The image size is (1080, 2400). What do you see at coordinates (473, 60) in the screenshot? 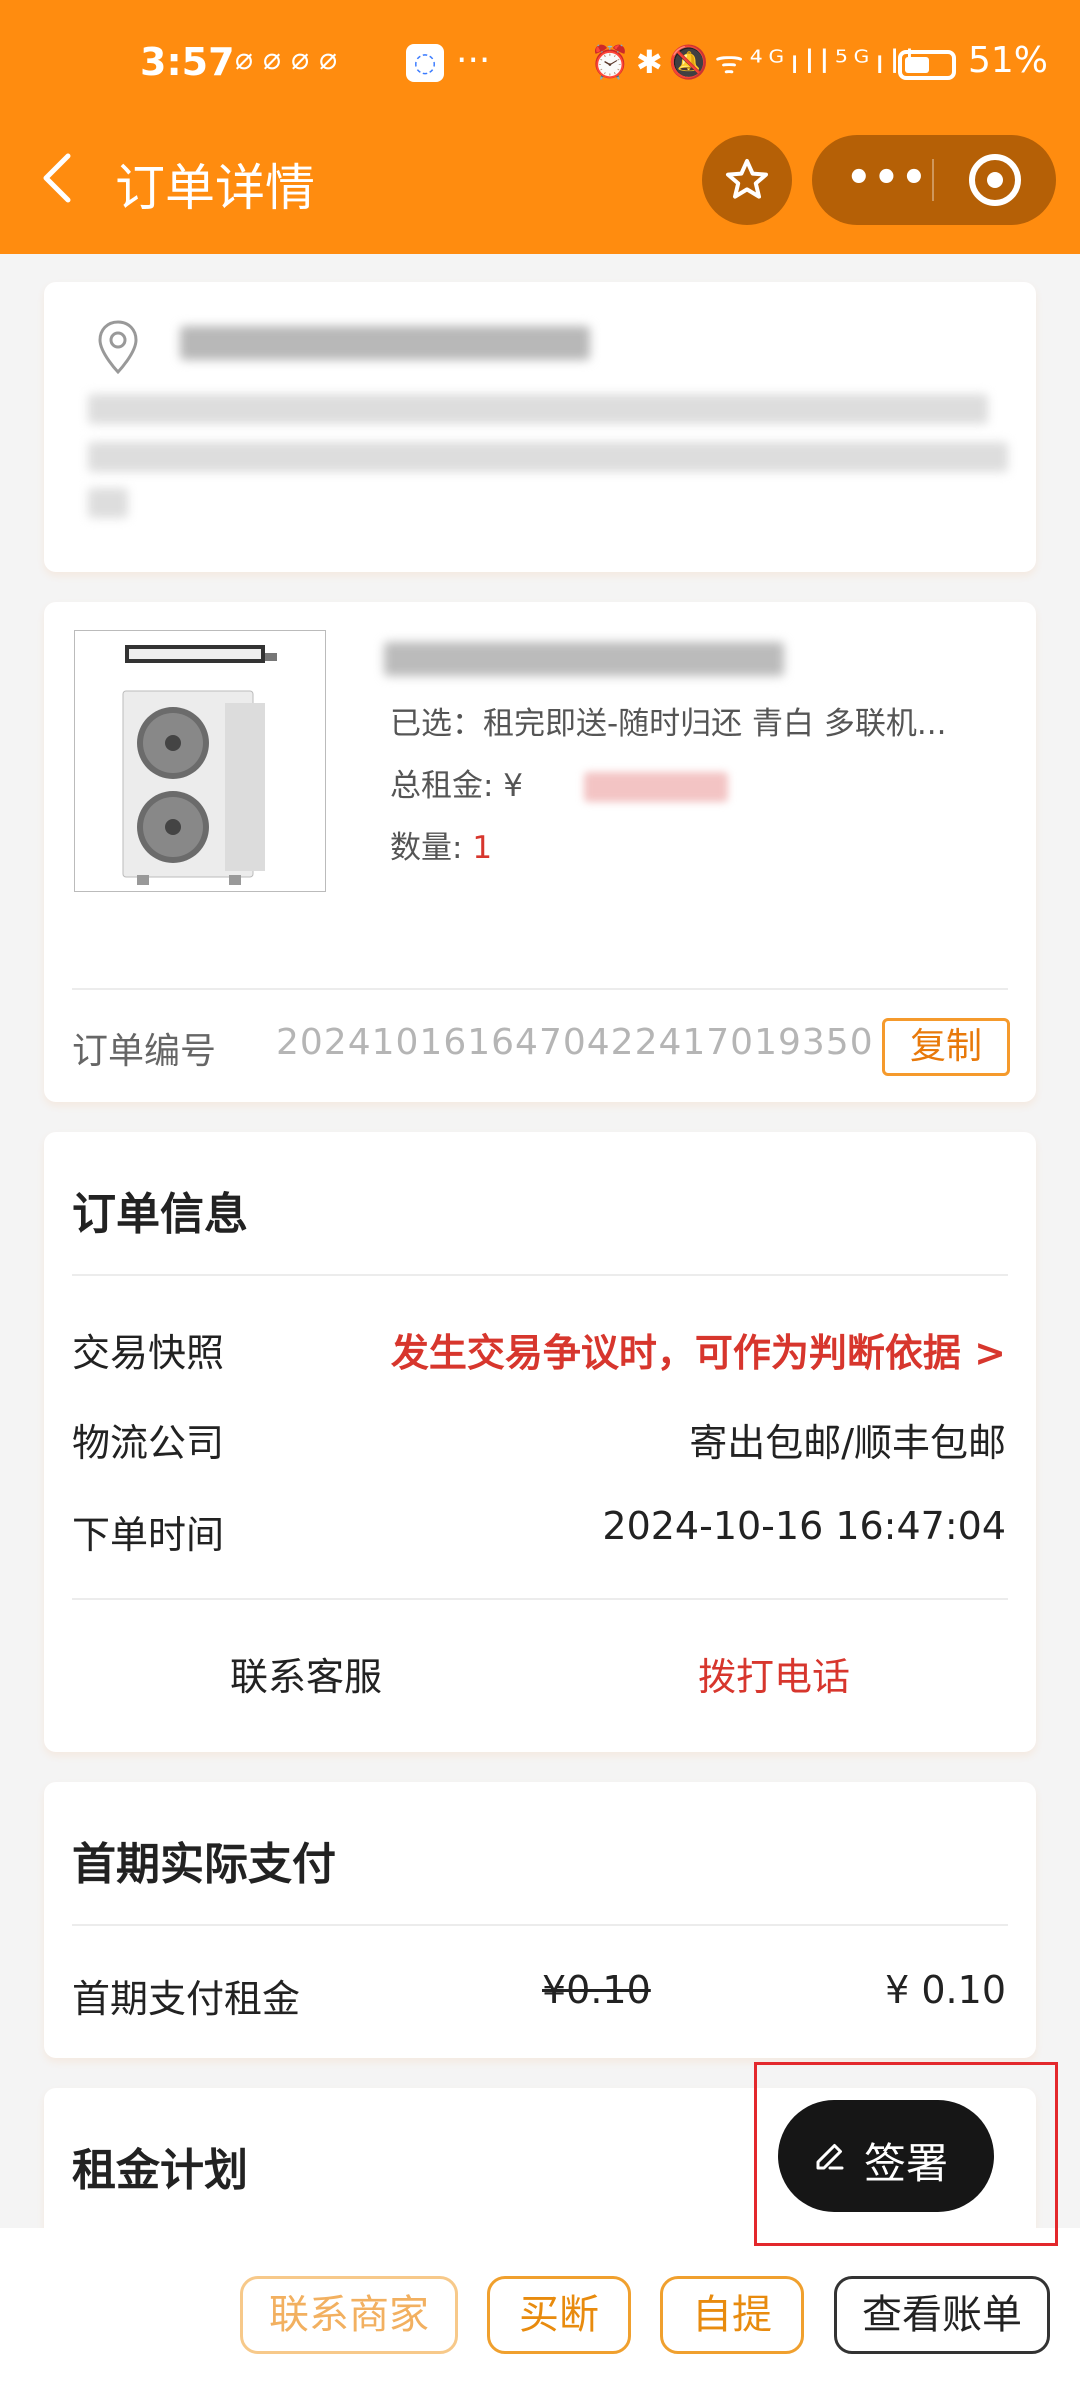
I see `more-notifications-icon: ···` at bounding box center [473, 60].